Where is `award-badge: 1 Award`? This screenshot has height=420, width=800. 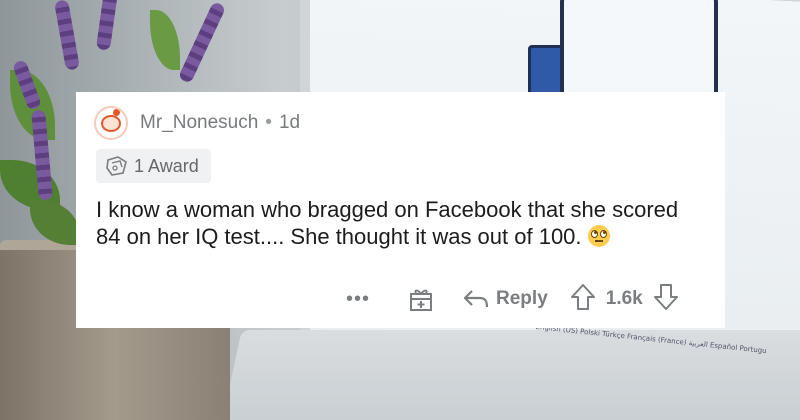 award-badge: 1 Award is located at coordinates (153, 166).